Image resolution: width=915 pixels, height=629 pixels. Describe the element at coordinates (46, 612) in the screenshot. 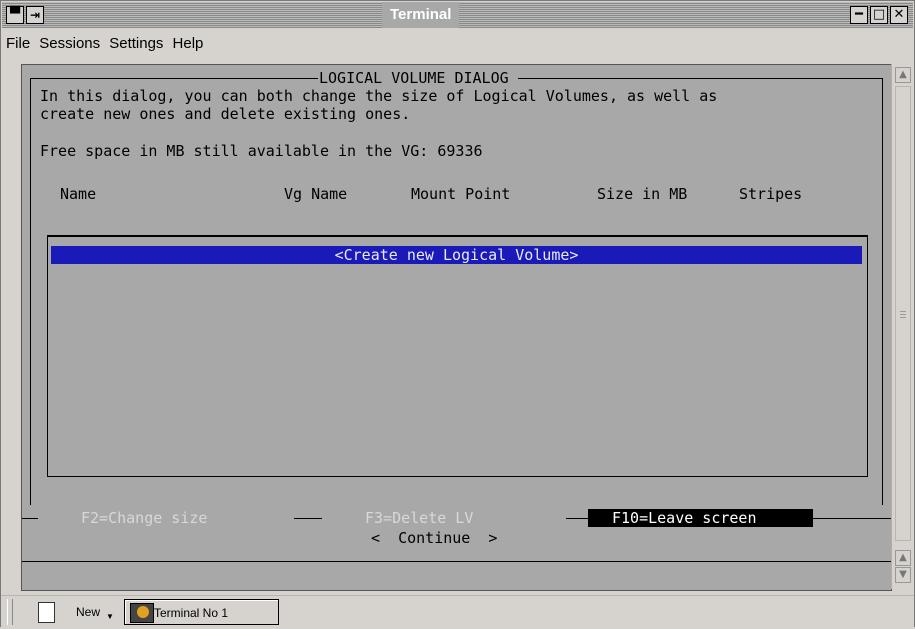

I see `new-document-icon` at that location.